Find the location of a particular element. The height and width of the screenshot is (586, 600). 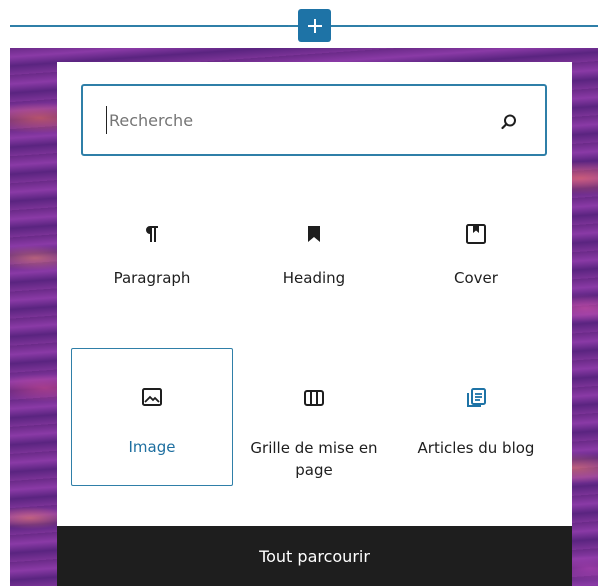

block-heading: Heading is located at coordinates (314, 255).